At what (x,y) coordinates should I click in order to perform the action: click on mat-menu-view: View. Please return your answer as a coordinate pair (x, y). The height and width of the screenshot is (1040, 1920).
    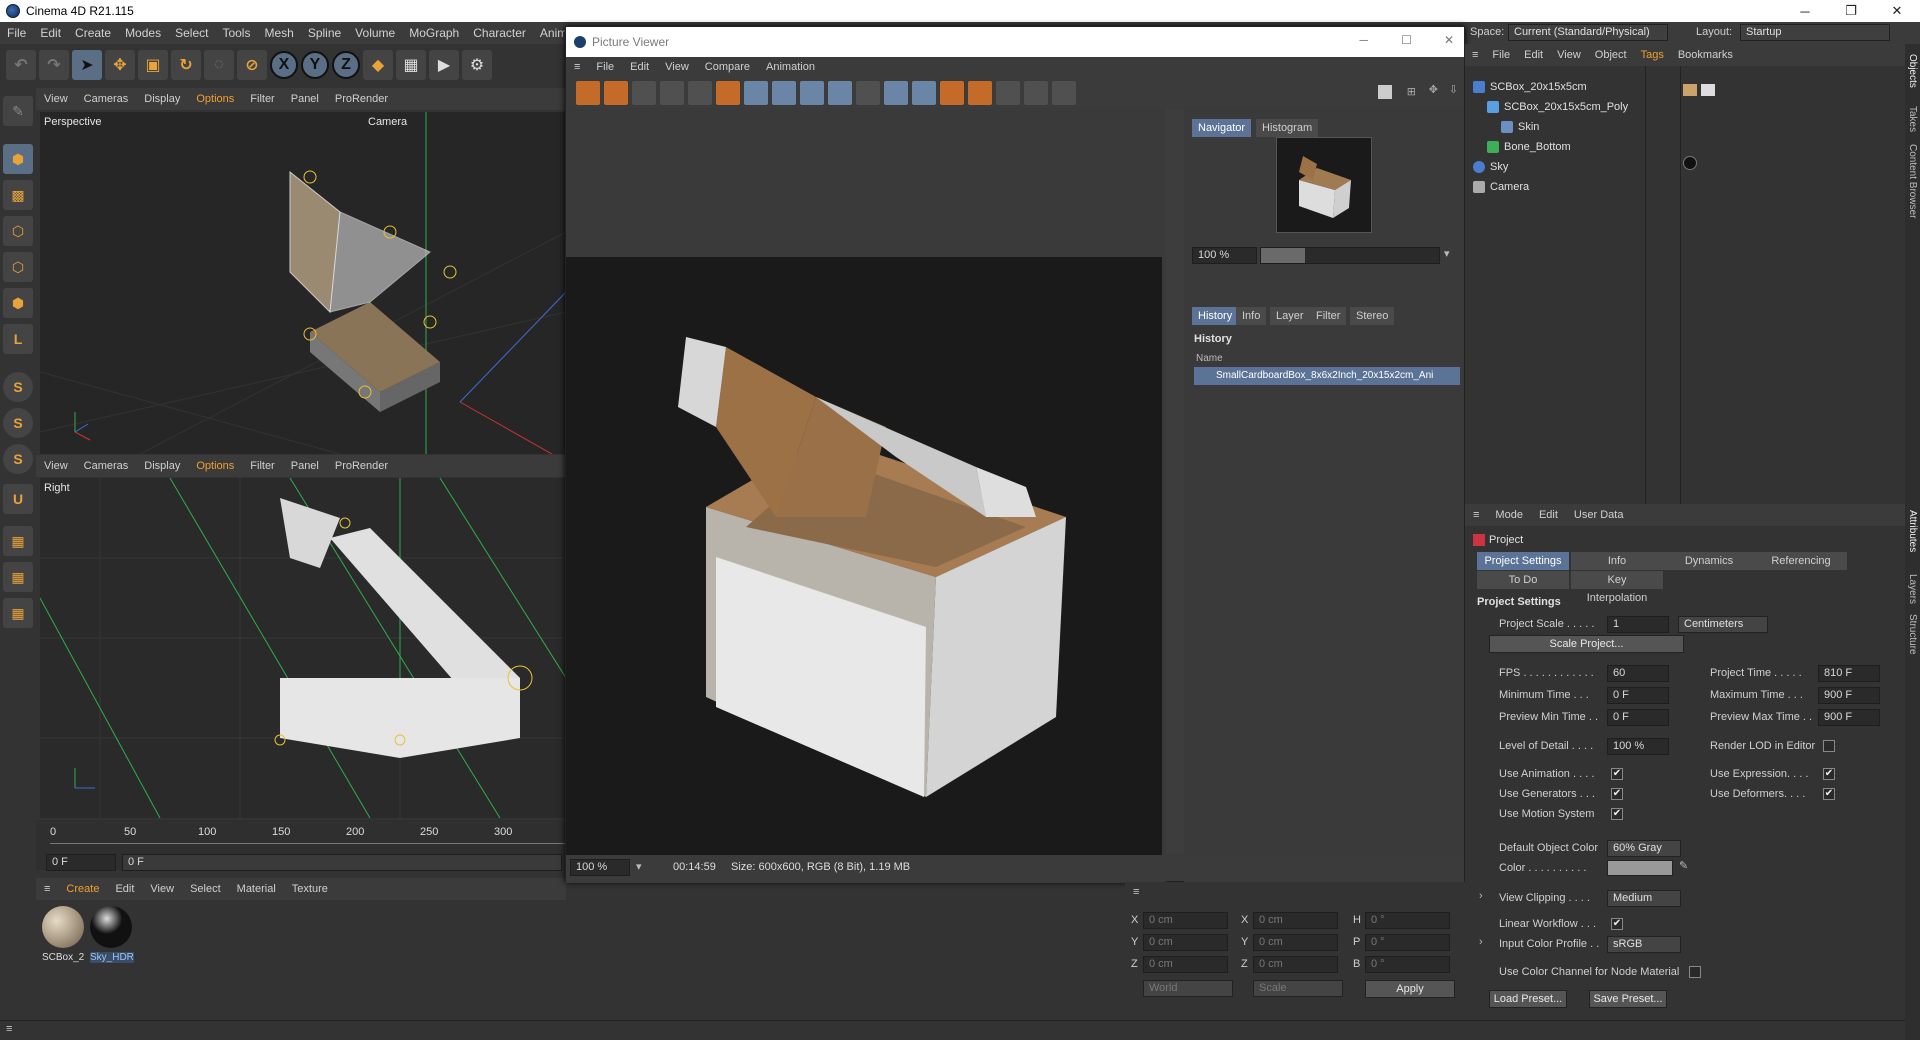
    Looking at the image, I should click on (162, 889).